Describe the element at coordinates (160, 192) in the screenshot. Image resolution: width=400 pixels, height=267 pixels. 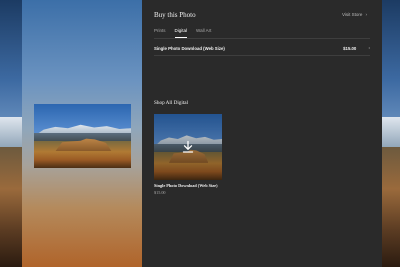
I see `card-product-price: $15.00` at that location.